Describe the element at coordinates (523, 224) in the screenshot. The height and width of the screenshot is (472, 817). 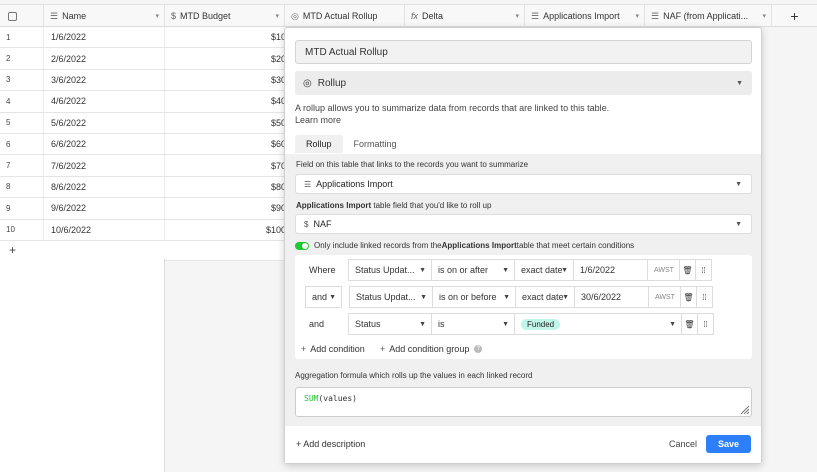
I see `rollup-field-select: $ NAF ▼` at that location.